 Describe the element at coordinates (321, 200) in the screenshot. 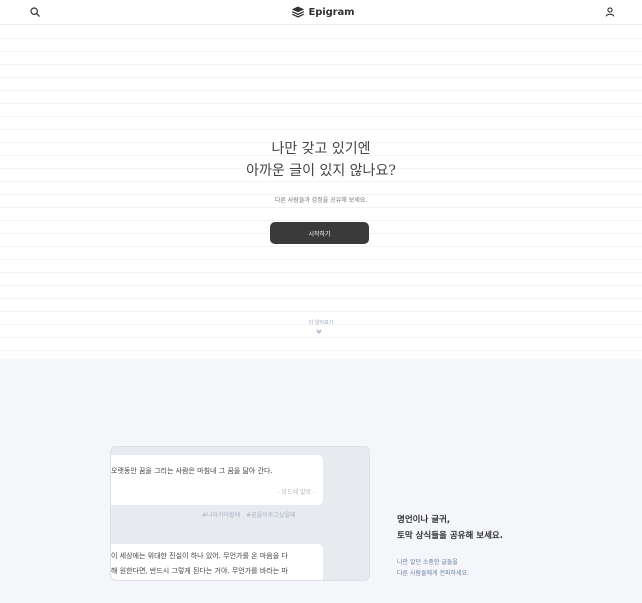

I see `hero-subtitle: 다른 사람들과 감정을 공유해 보세요.` at that location.